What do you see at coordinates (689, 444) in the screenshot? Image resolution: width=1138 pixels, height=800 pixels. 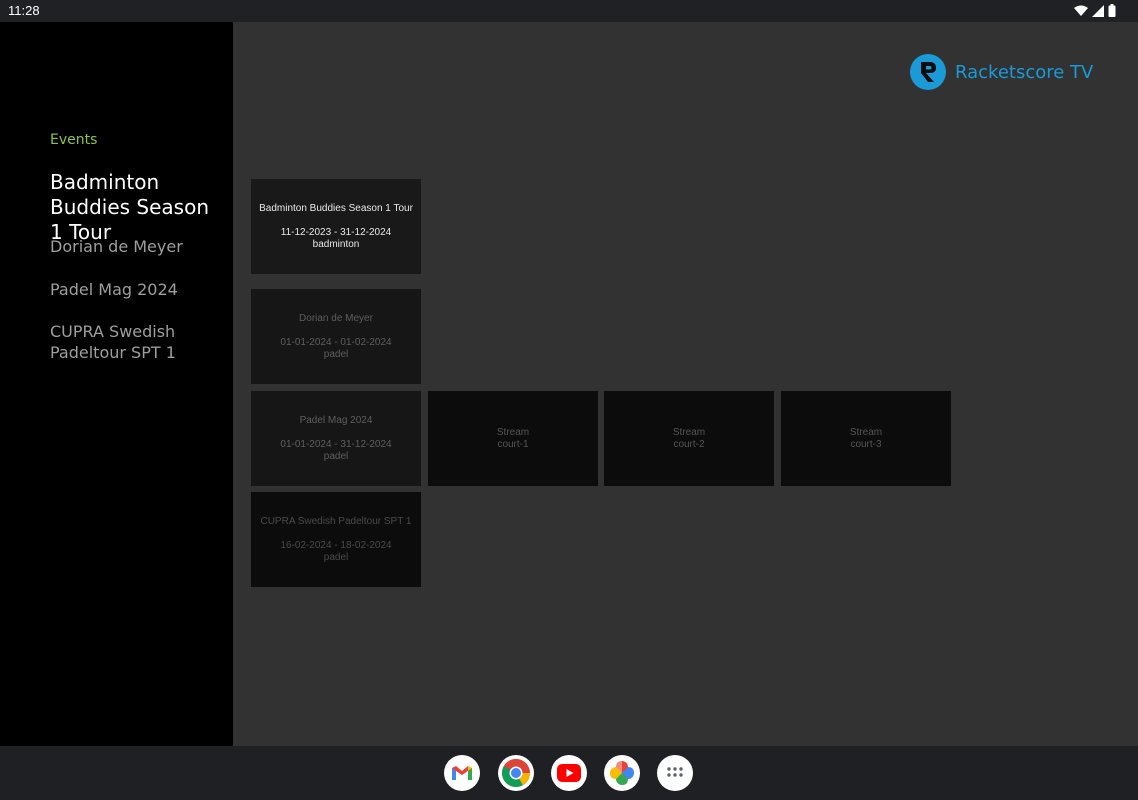 I see `stream-court: court-2` at bounding box center [689, 444].